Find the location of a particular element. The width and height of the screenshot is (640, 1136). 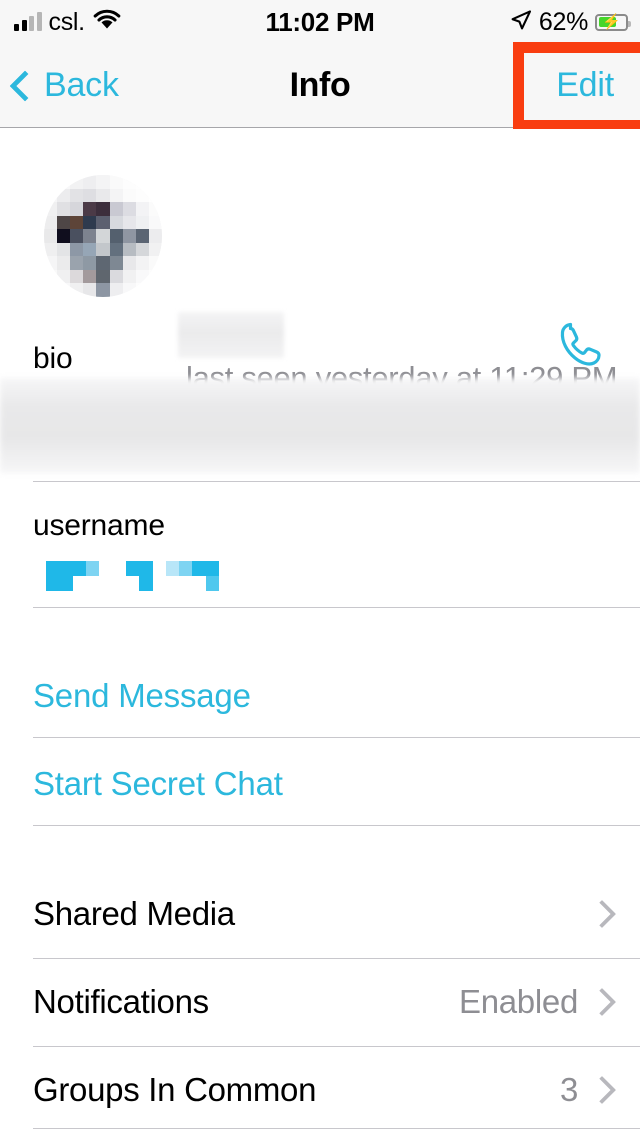

bio-label: bio is located at coordinates (53, 358).